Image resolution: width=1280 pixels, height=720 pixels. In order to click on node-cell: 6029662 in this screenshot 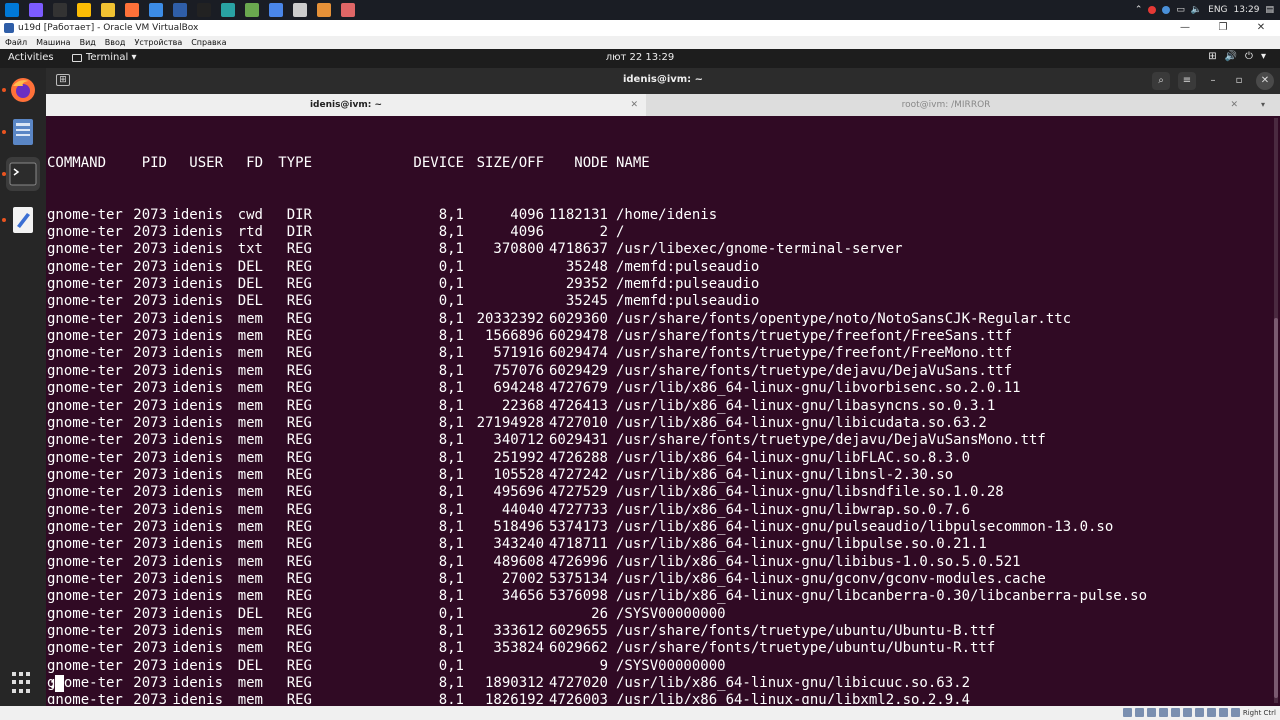, I will do `click(578, 648)`.